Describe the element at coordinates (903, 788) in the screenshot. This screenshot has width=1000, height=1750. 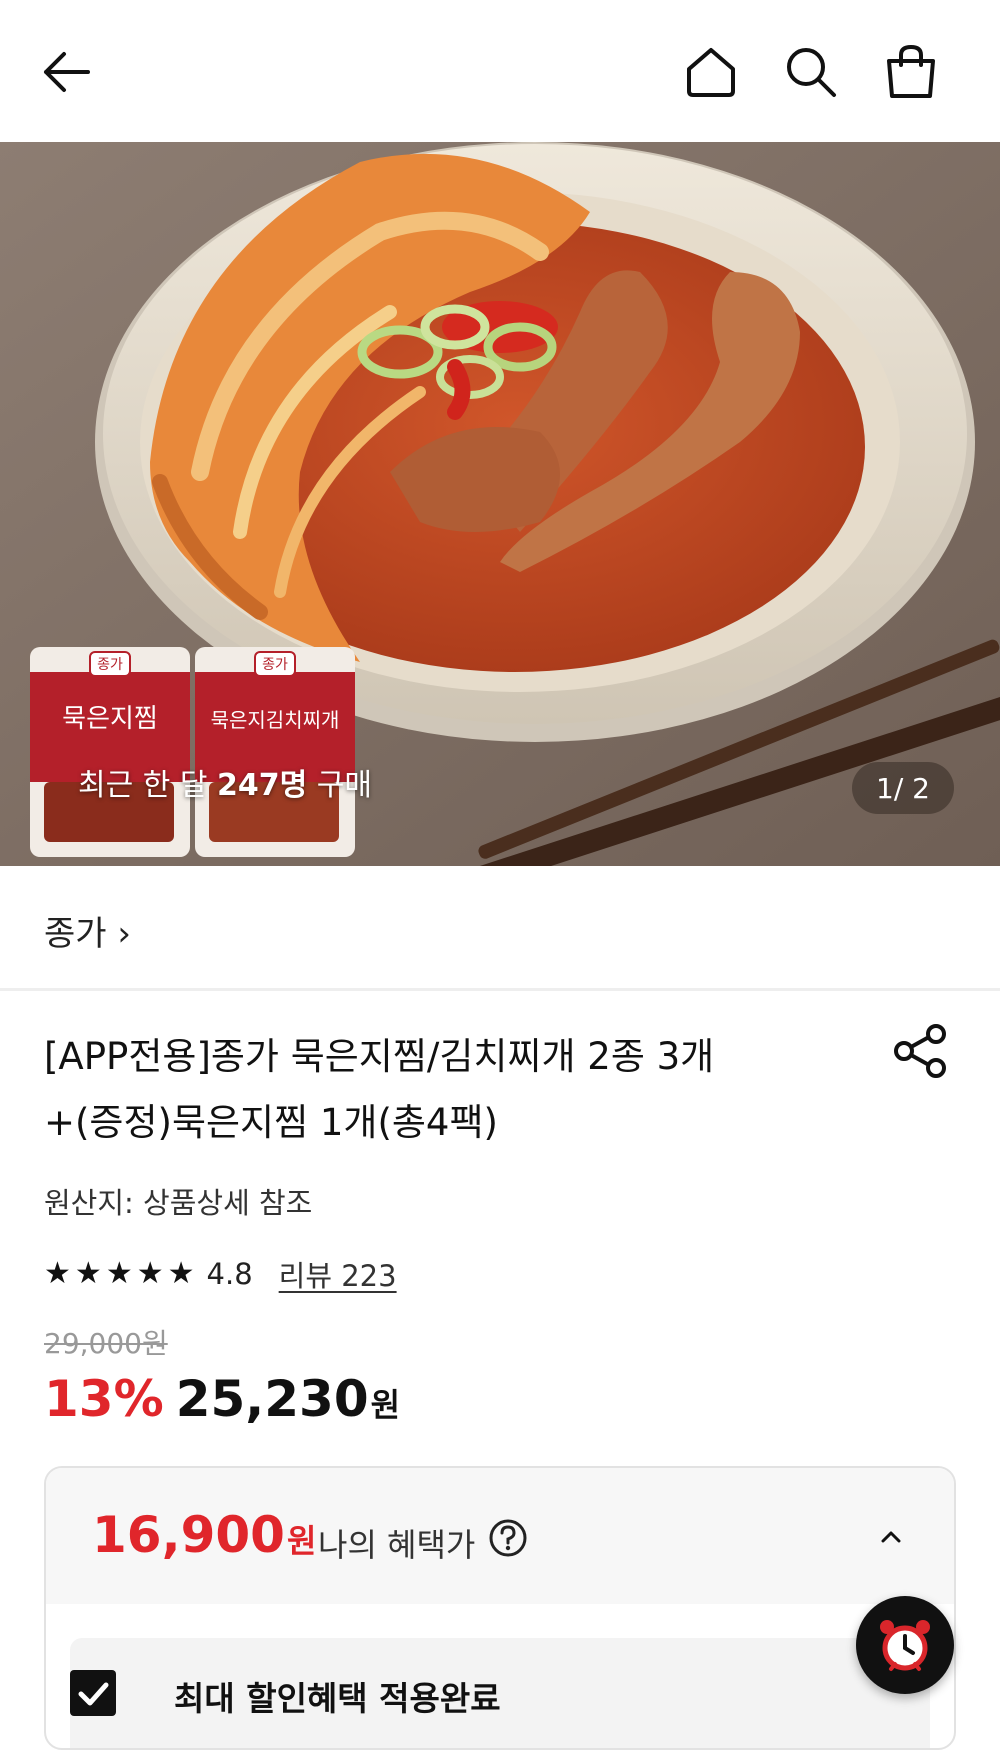
I see `image-page-counter: 1/ 2` at that location.